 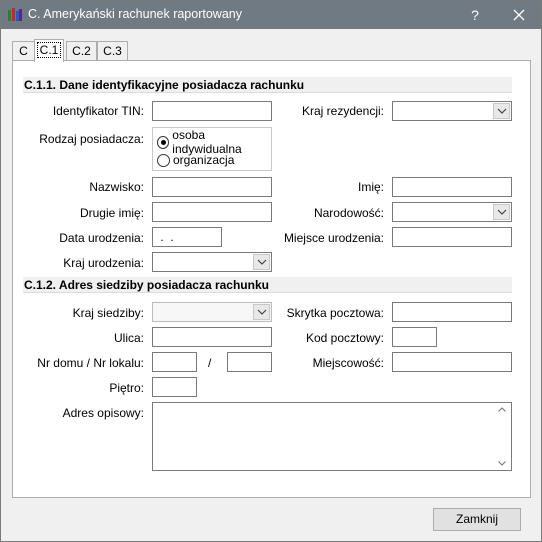 I want to click on radio-osoba-indywidualna: osoba indywidualna, so click(x=214, y=142).